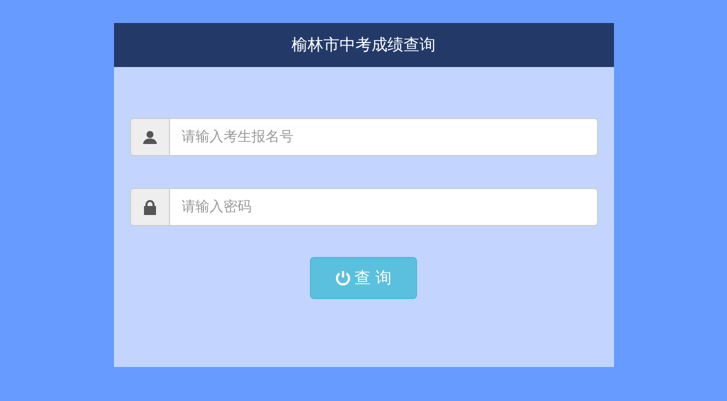  I want to click on lock-icon, so click(149, 207).